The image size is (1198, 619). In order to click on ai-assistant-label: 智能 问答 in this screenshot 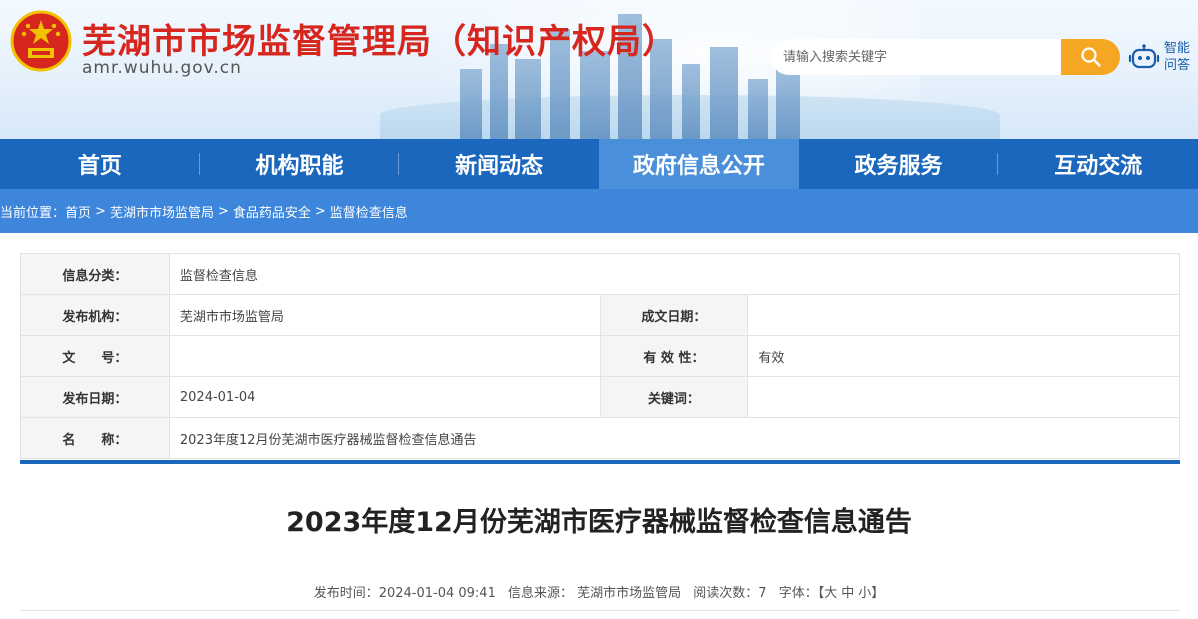, I will do `click(1177, 57)`.